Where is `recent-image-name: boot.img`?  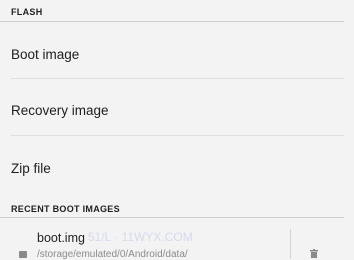 recent-image-name: boot.img is located at coordinates (61, 238).